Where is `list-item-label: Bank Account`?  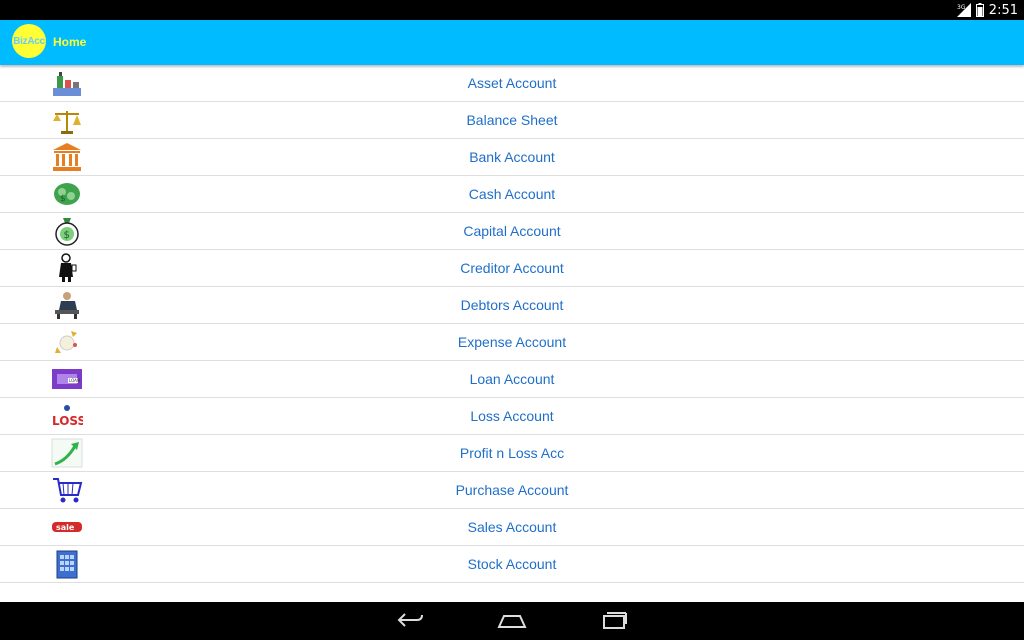
list-item-label: Bank Account is located at coordinates (512, 157).